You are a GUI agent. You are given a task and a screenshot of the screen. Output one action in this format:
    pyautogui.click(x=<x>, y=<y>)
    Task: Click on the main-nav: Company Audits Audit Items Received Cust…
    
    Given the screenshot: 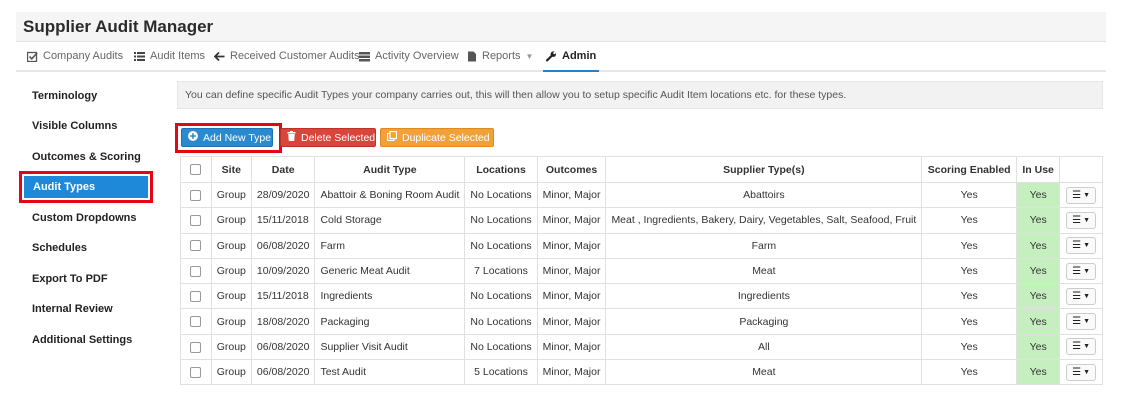 What is the action you would take?
    pyautogui.click(x=561, y=57)
    